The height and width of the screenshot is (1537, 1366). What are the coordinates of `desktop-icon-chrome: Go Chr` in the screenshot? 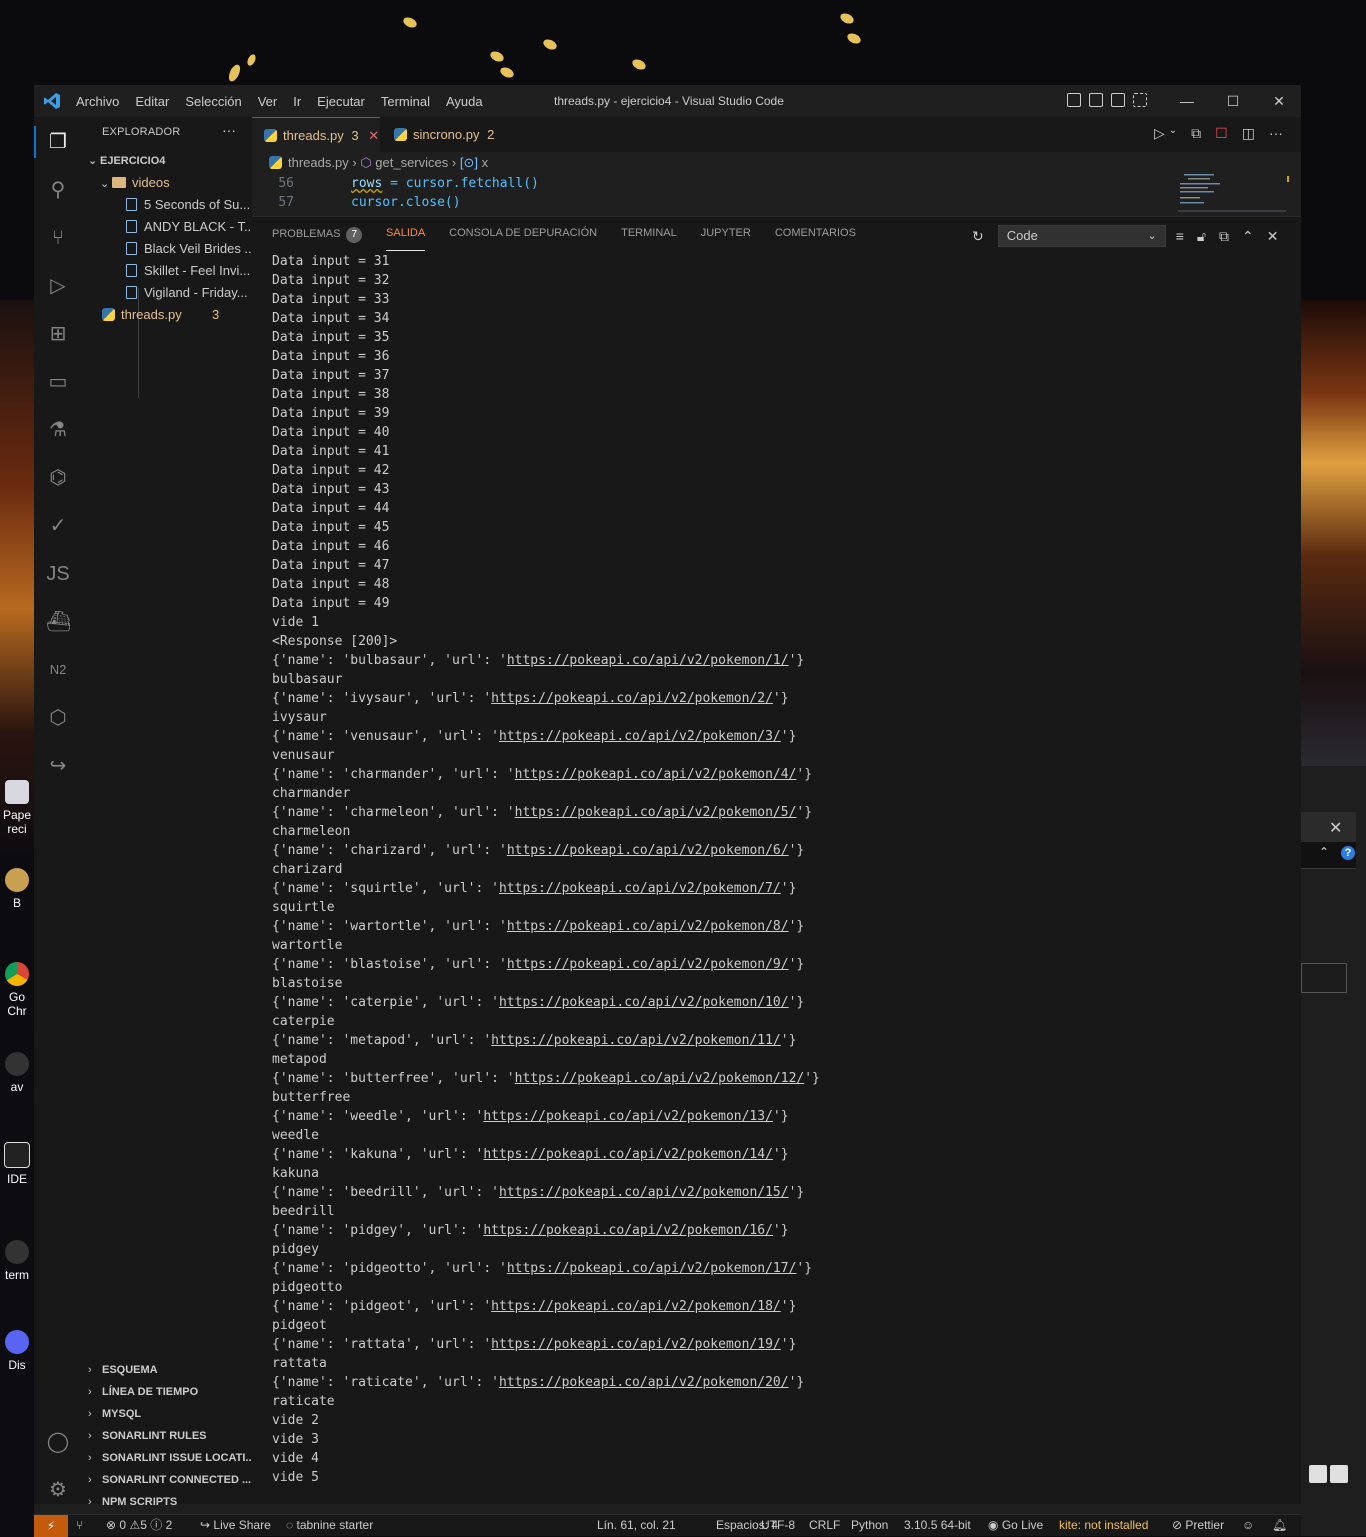 It's located at (17, 990).